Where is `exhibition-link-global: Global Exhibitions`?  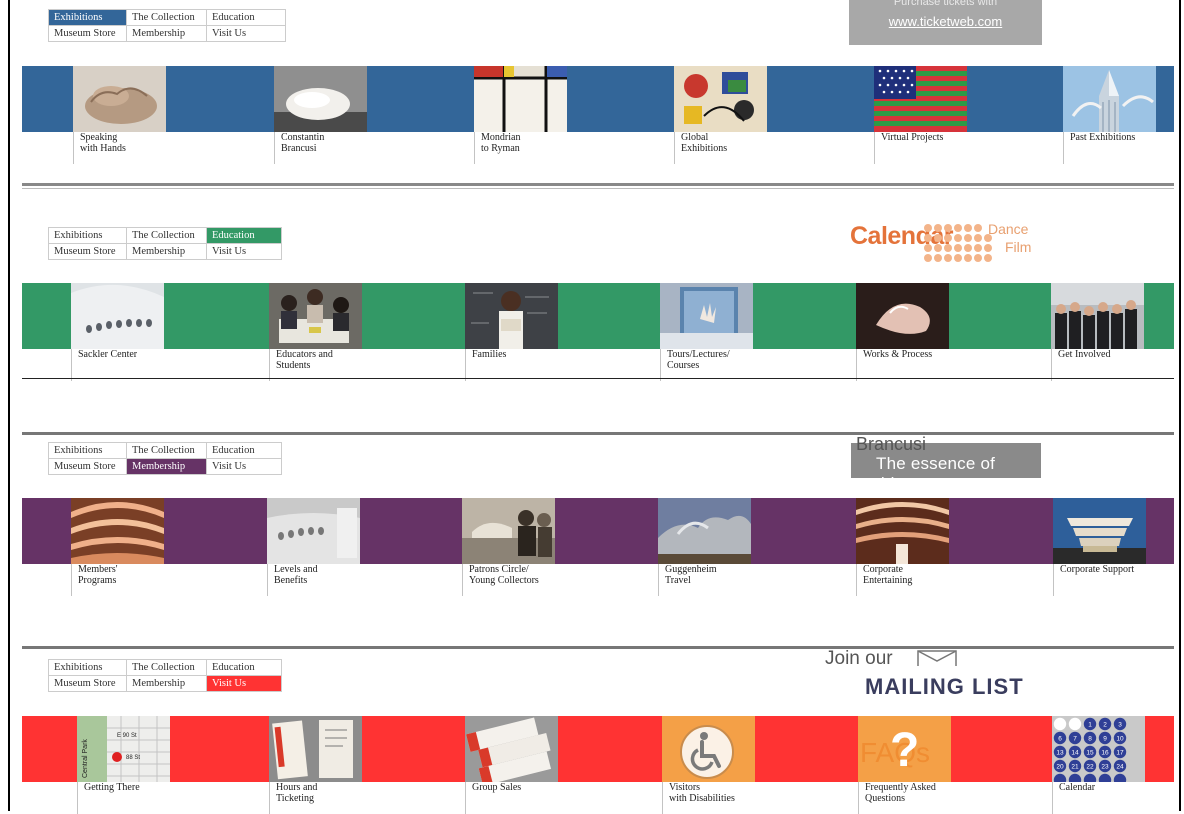
exhibition-link-global: Global Exhibitions is located at coordinates (700, 148).